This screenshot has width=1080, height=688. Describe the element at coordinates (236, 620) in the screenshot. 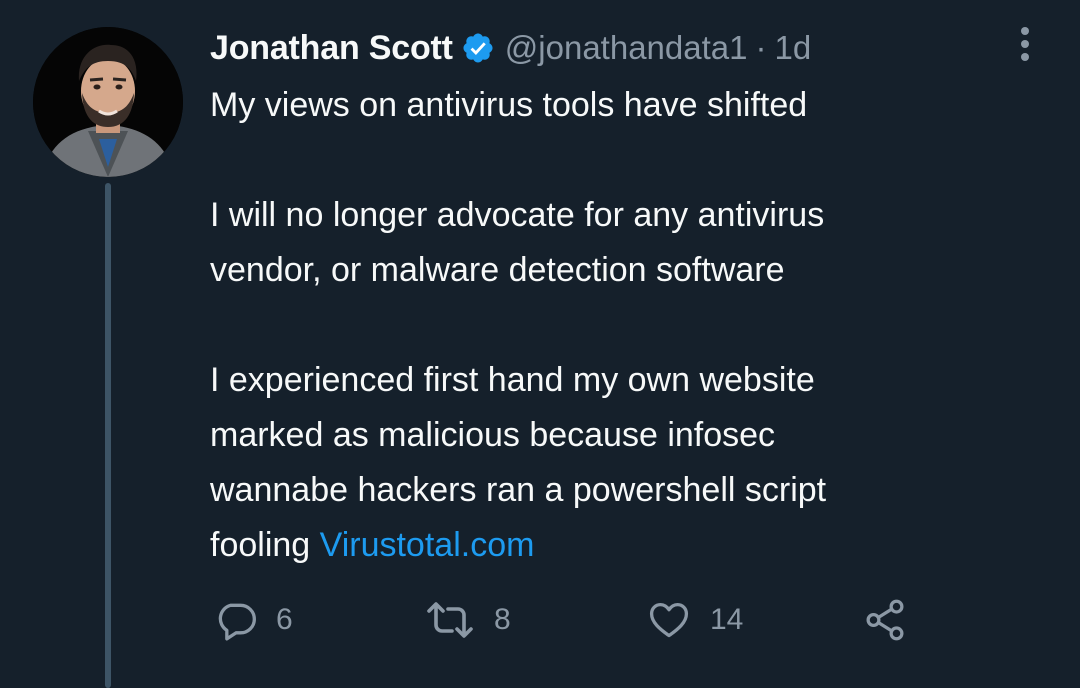

I see `reply-icon` at that location.